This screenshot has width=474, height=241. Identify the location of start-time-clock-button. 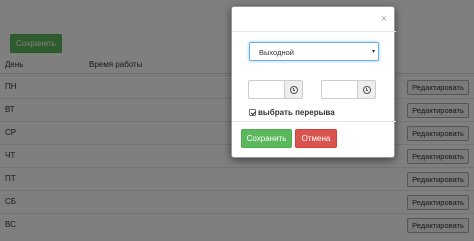
(293, 89).